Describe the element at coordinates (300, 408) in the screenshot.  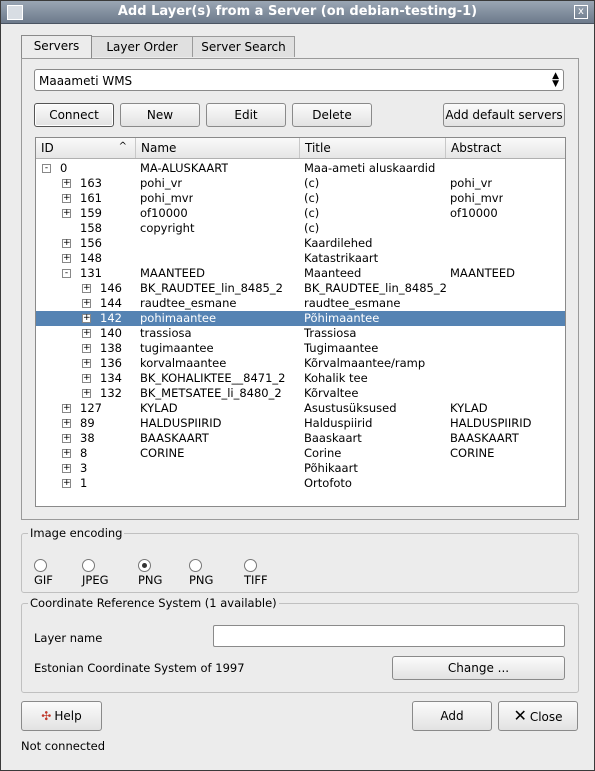
I see `tree-row: +127 KYLAD Asustusüksused KYLAD` at that location.